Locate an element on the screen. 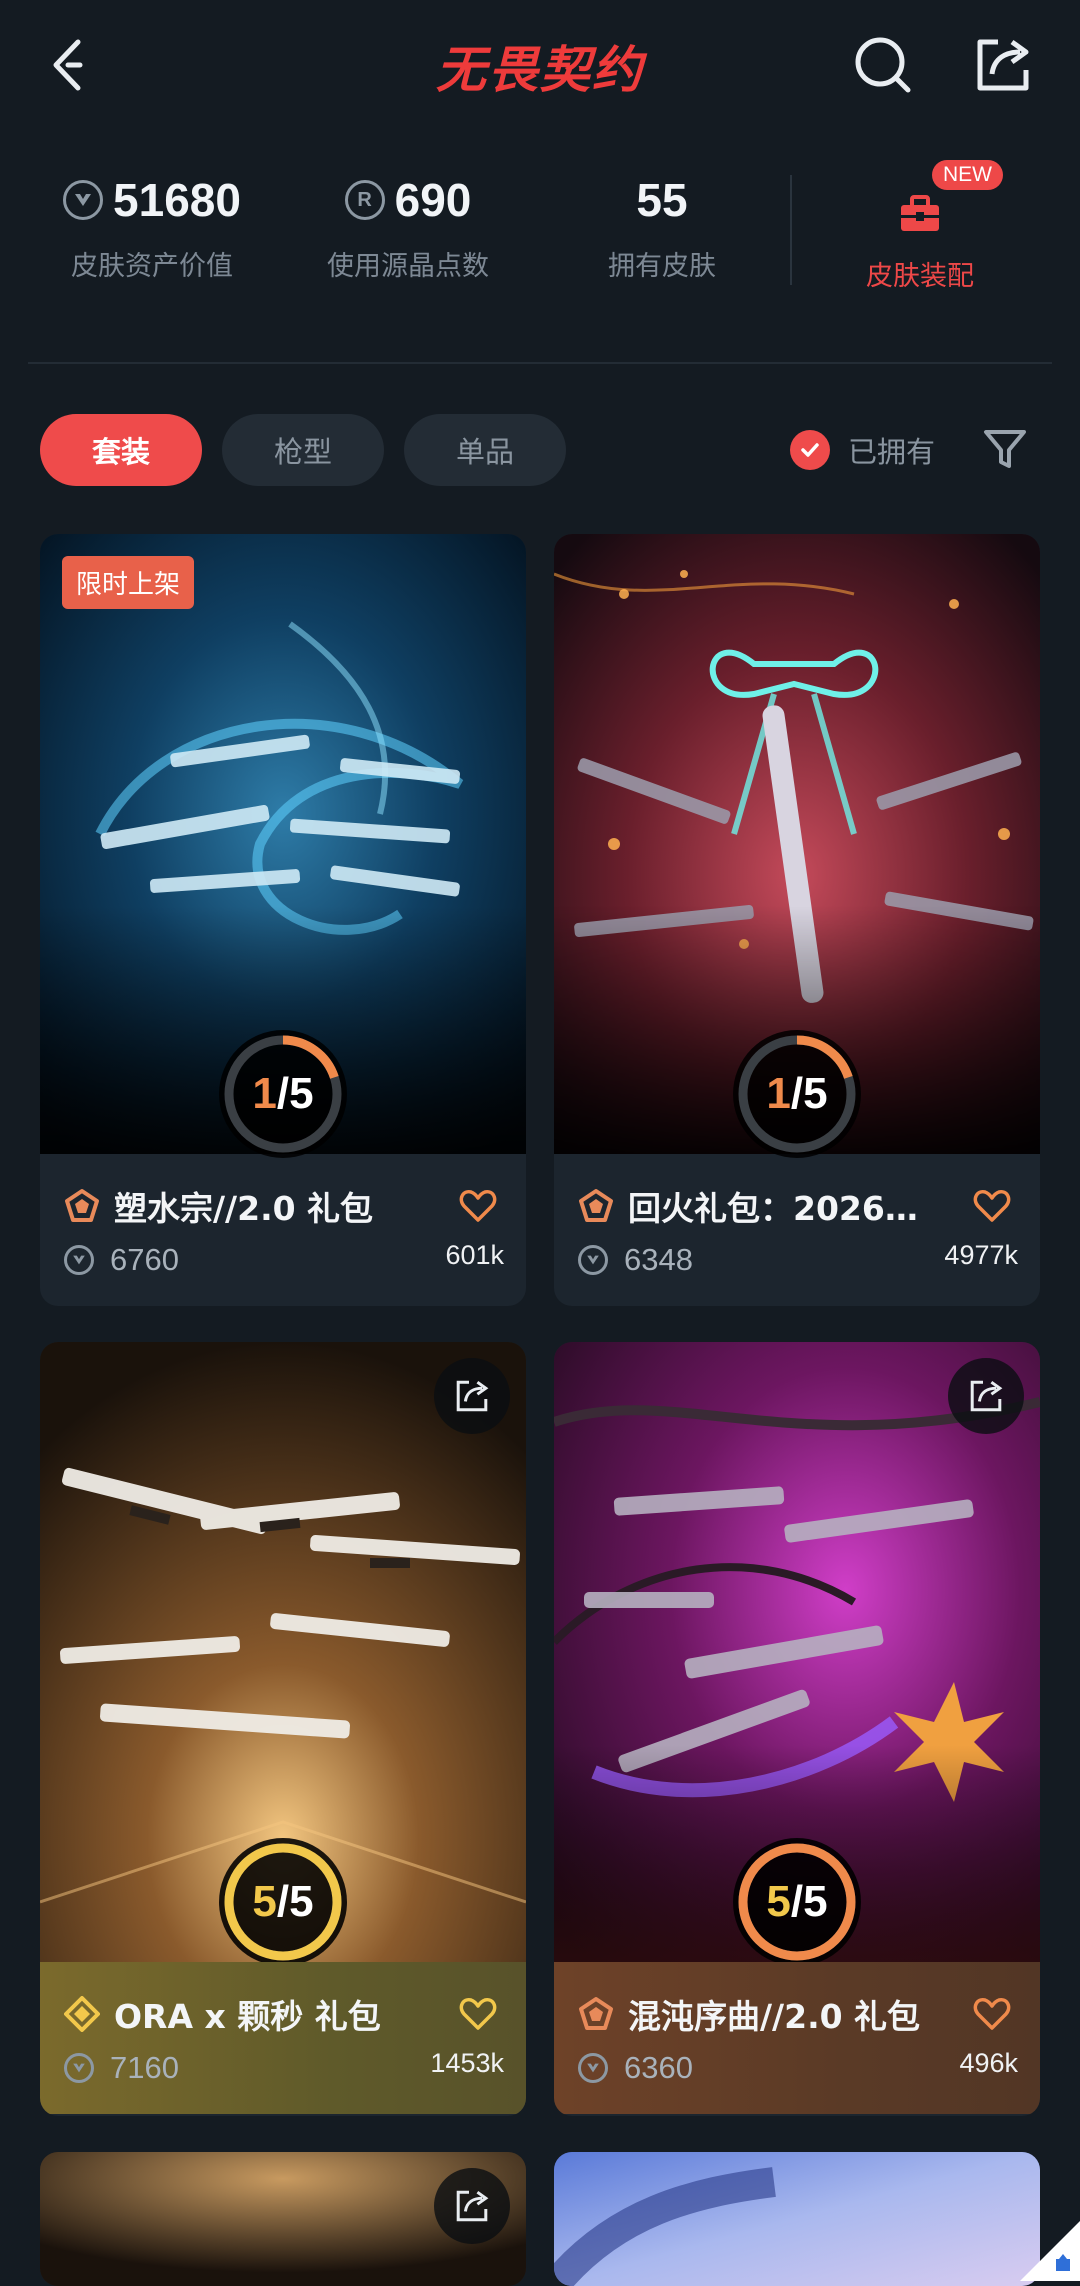 The image size is (1080, 2286). stat-value: 55 is located at coordinates (662, 200).